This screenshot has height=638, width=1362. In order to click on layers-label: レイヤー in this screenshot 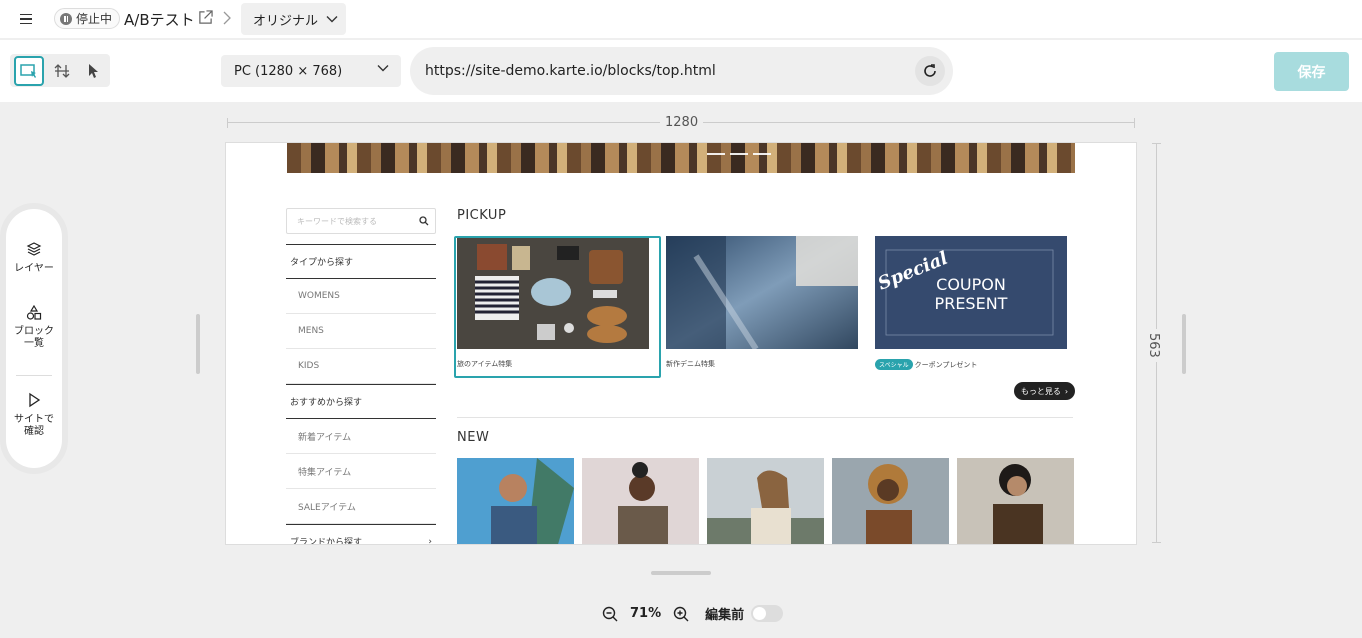, I will do `click(34, 268)`.